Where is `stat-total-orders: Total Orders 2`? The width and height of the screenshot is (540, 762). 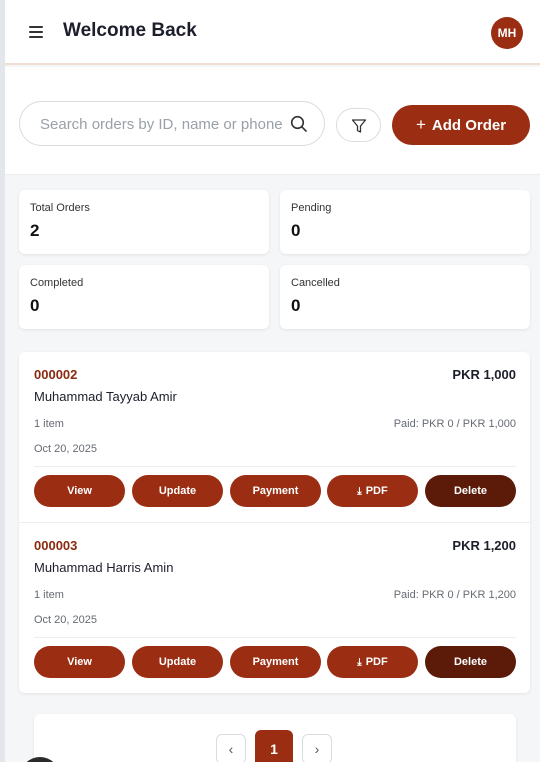
stat-total-orders: Total Orders 2 is located at coordinates (144, 222).